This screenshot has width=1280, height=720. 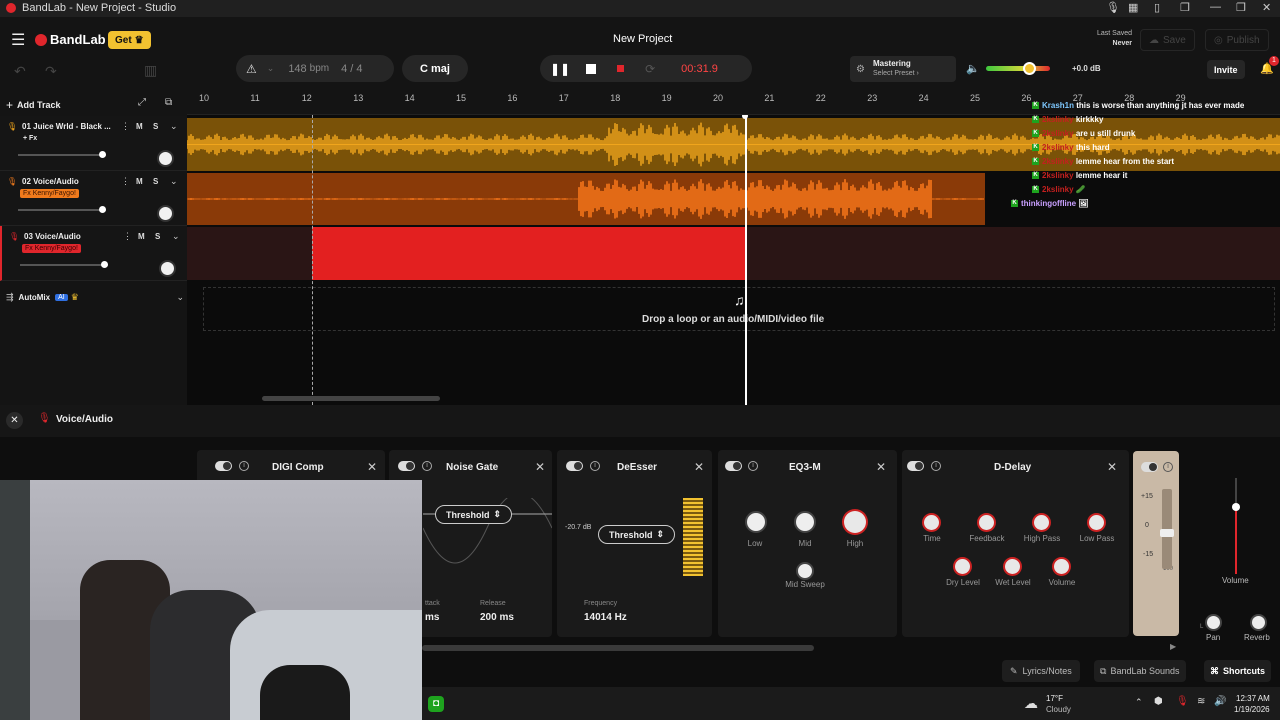 I want to click on wand-icon: ⤢, so click(x=142, y=102).